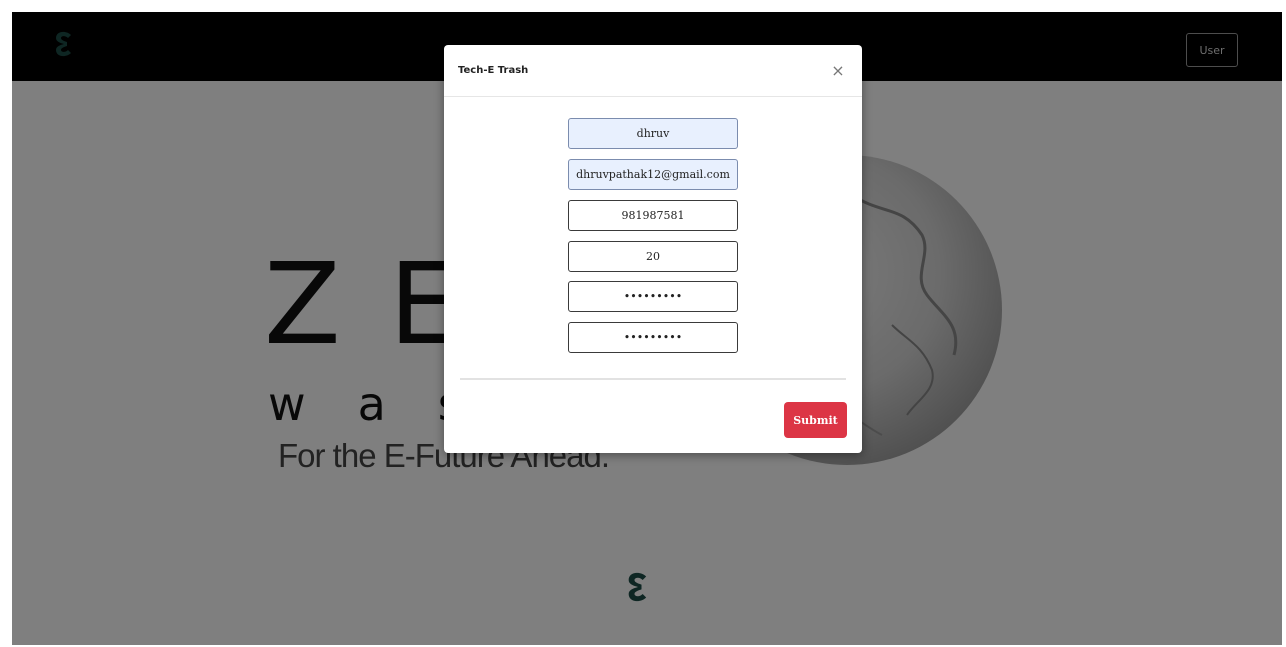 This screenshot has width=1286, height=647. What do you see at coordinates (838, 71) in the screenshot?
I see `close-icon: ×` at bounding box center [838, 71].